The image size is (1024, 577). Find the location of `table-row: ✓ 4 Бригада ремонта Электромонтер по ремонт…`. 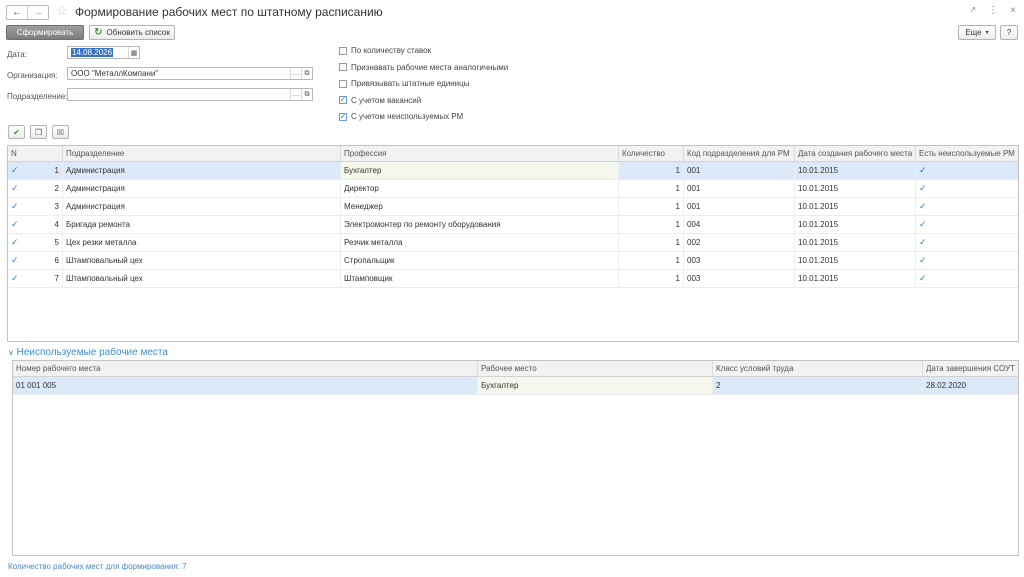

table-row: ✓ 4 Бригада ремонта Электромонтер по ремонт… is located at coordinates (513, 225).